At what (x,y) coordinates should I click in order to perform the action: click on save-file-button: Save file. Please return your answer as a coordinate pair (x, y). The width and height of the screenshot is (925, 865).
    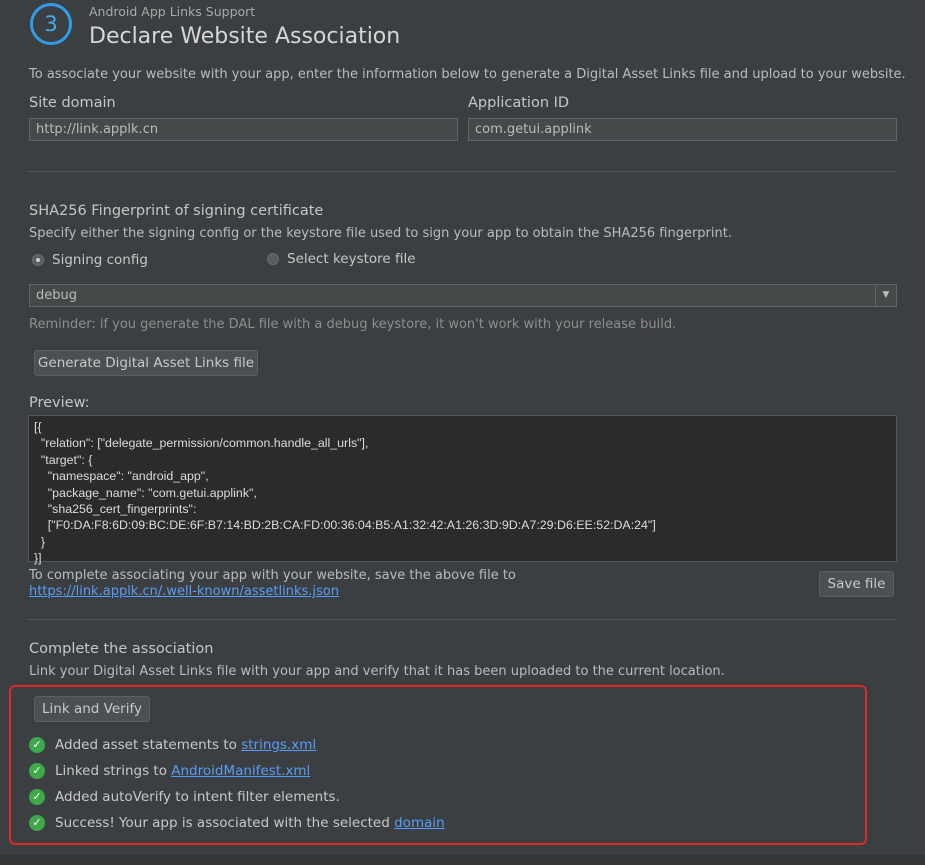
    Looking at the image, I should click on (856, 584).